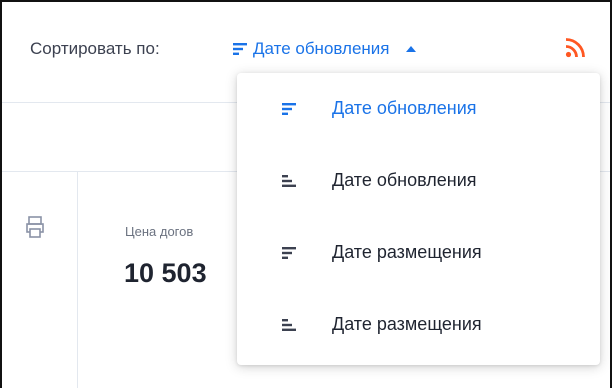 The width and height of the screenshot is (612, 388). Describe the element at coordinates (165, 273) in the screenshot. I see `price-value: 10 503` at that location.